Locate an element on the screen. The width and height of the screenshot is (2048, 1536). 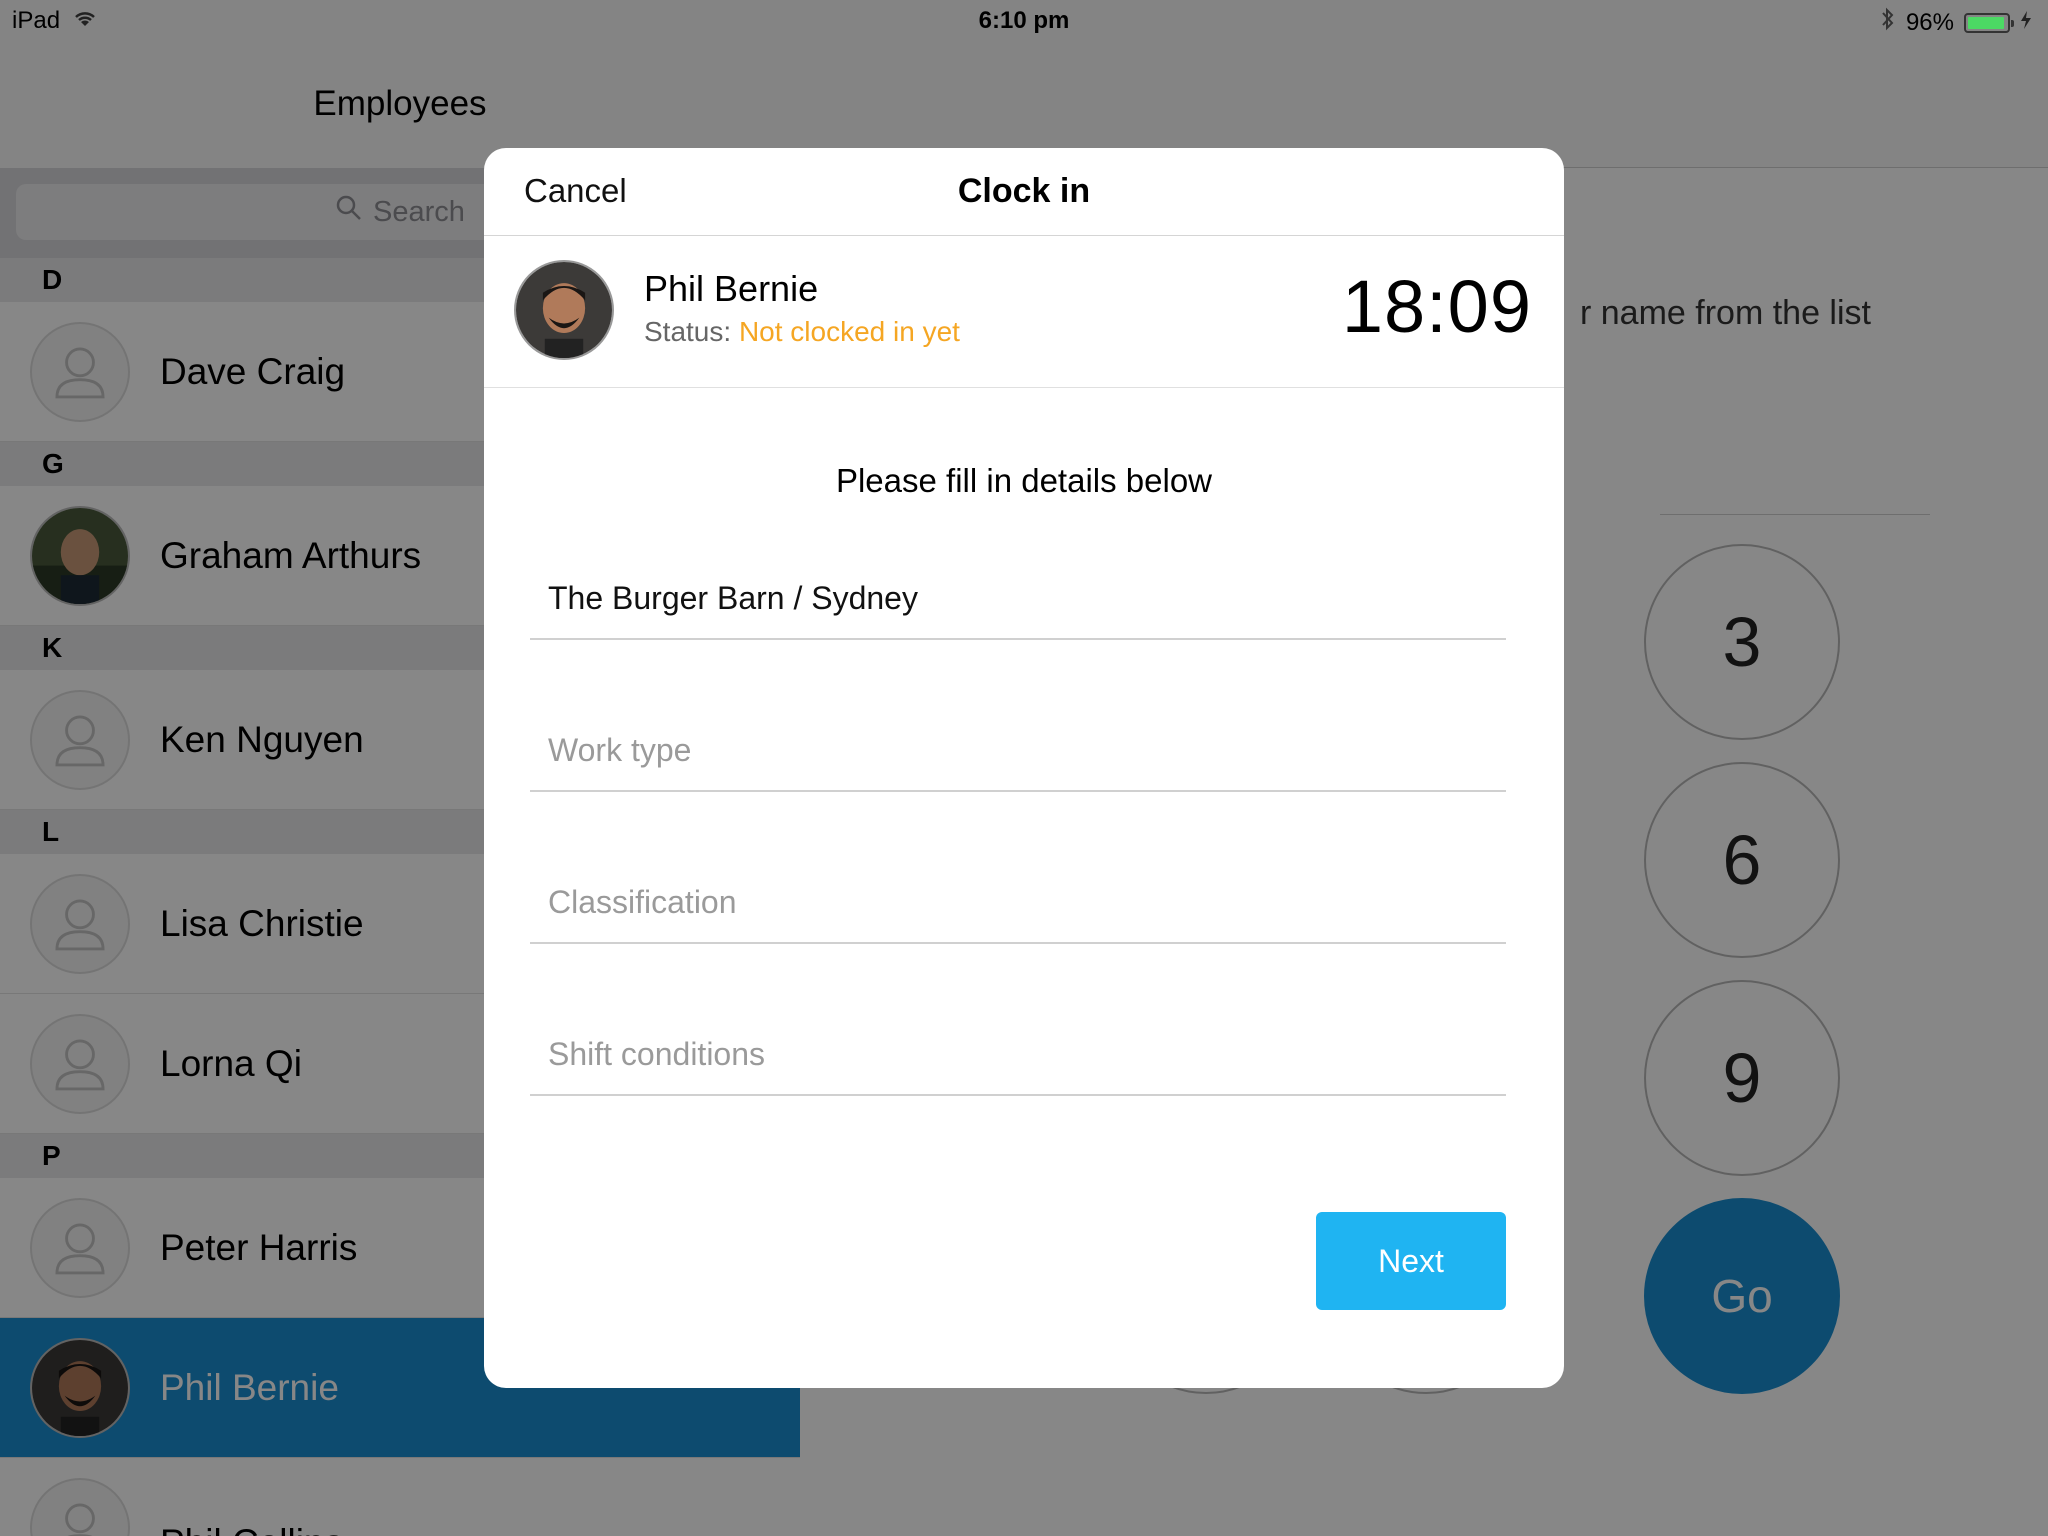
modal-title: Clock in is located at coordinates (1024, 191).